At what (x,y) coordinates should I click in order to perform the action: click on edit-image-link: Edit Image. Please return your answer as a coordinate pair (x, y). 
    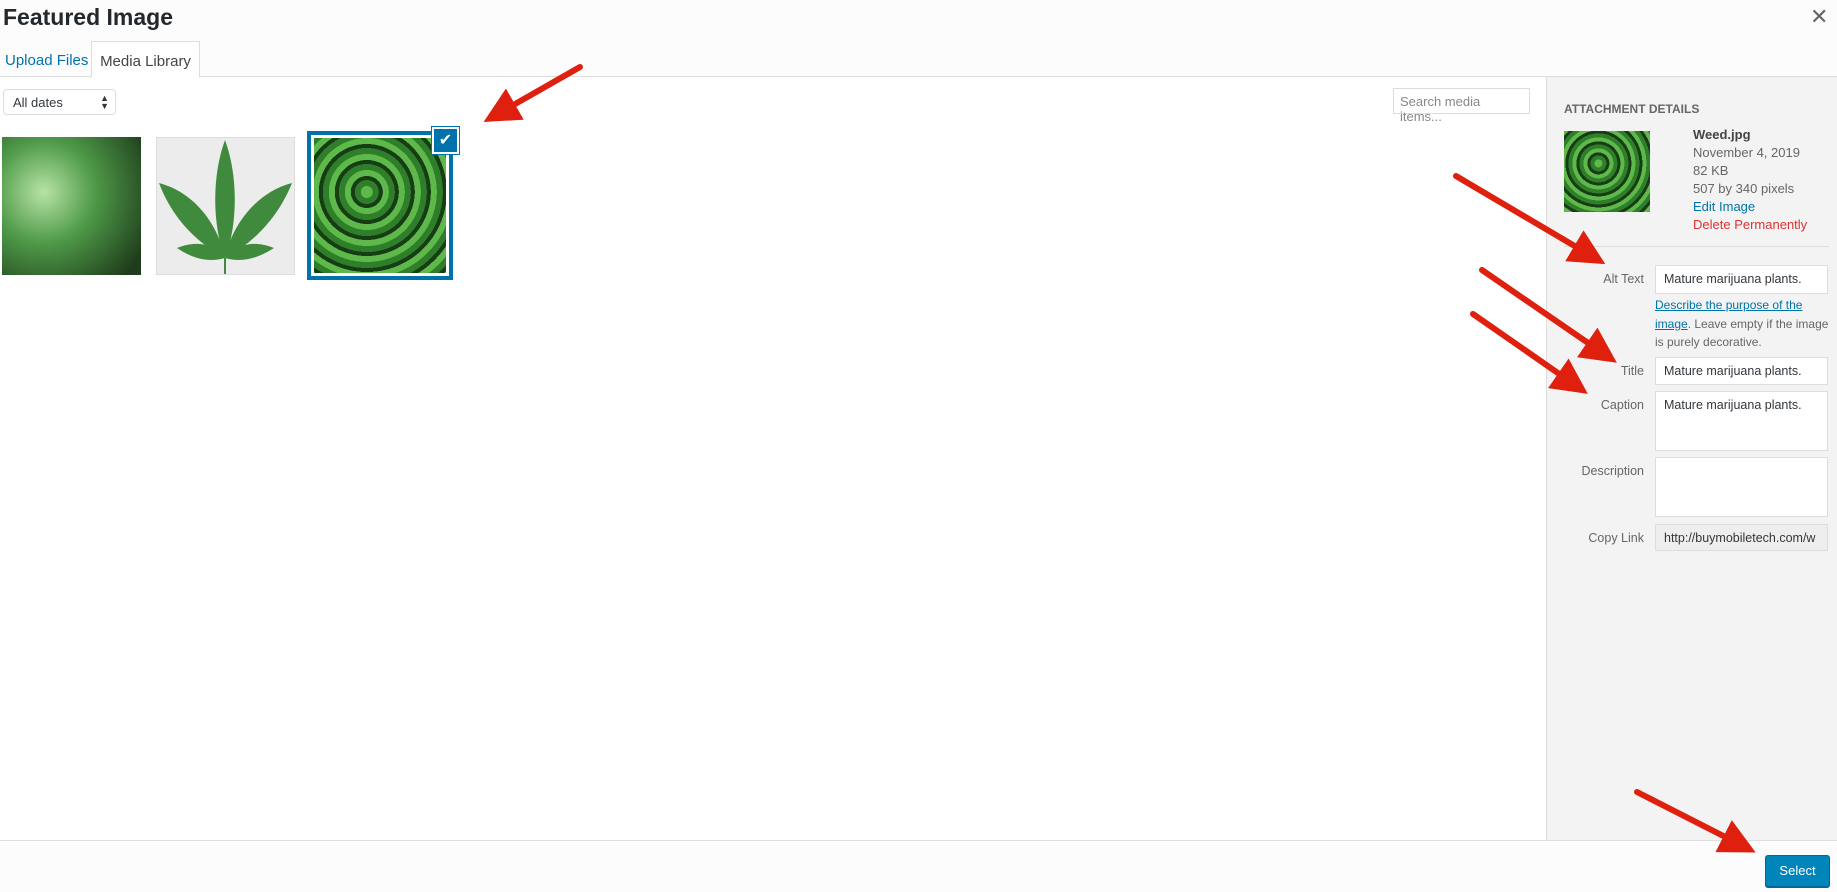
    Looking at the image, I should click on (1724, 206).